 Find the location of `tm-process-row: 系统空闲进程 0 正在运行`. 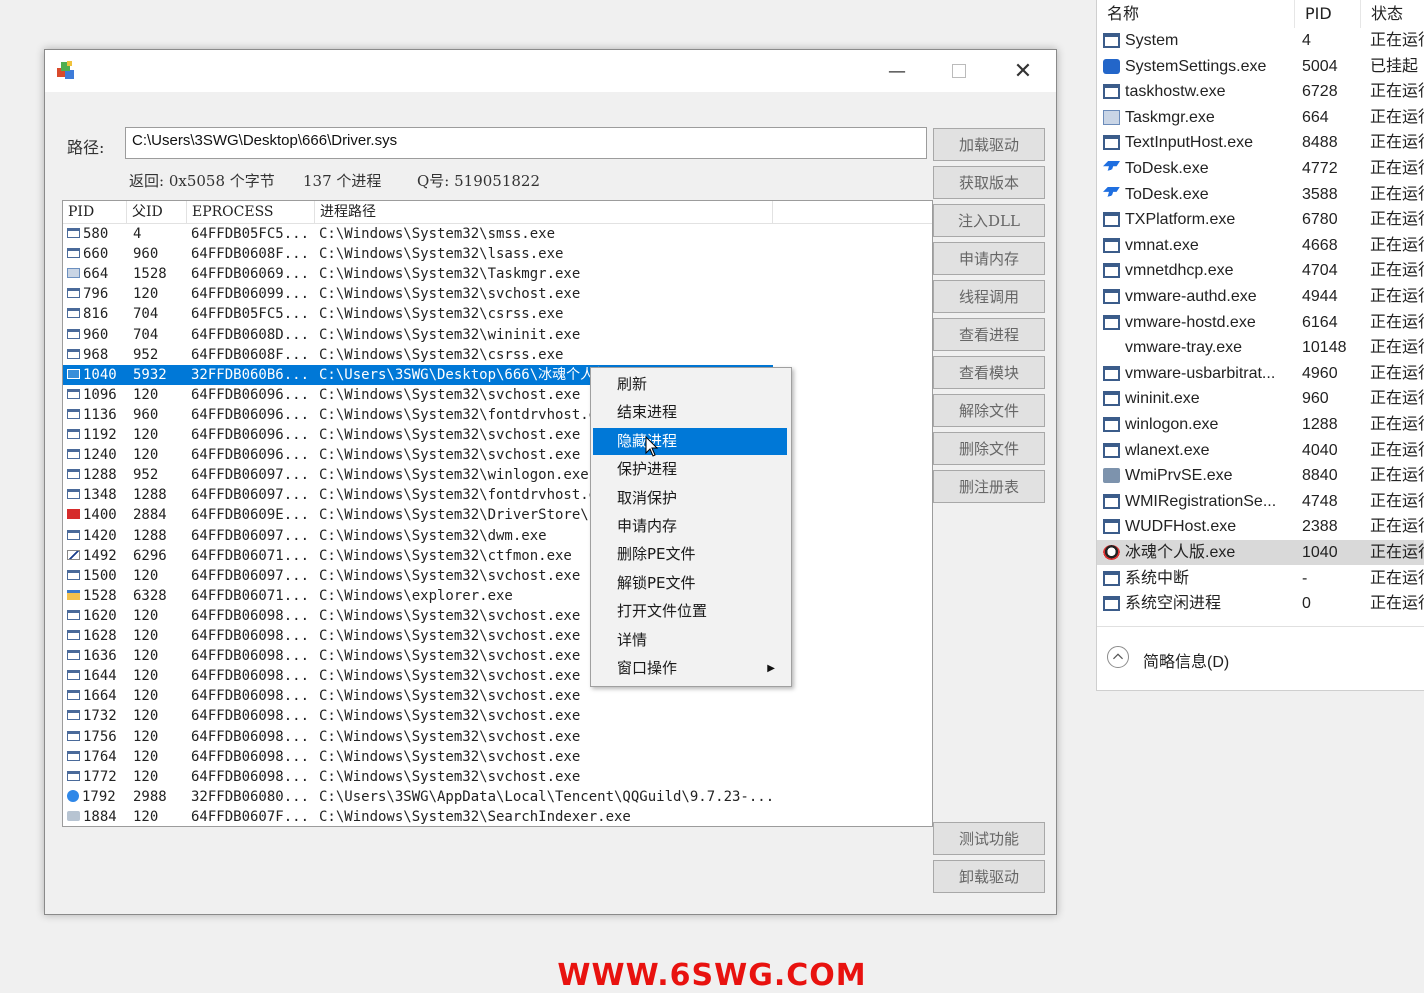

tm-process-row: 系统空闲进程 0 正在运行 is located at coordinates (1260, 603).